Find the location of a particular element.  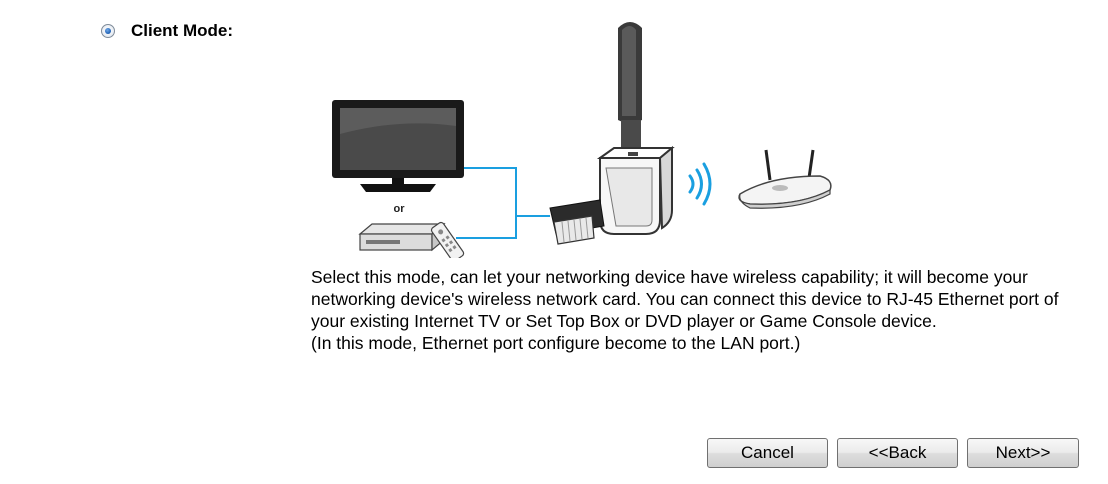

client-mode-label: Client Mode: is located at coordinates (182, 30).